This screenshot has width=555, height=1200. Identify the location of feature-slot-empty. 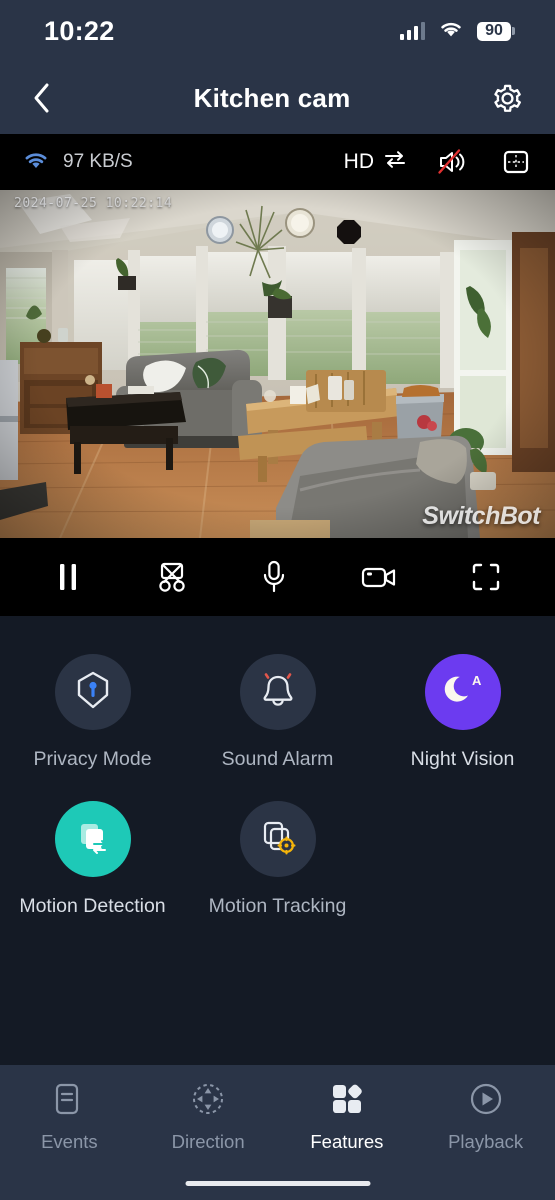
(462, 859).